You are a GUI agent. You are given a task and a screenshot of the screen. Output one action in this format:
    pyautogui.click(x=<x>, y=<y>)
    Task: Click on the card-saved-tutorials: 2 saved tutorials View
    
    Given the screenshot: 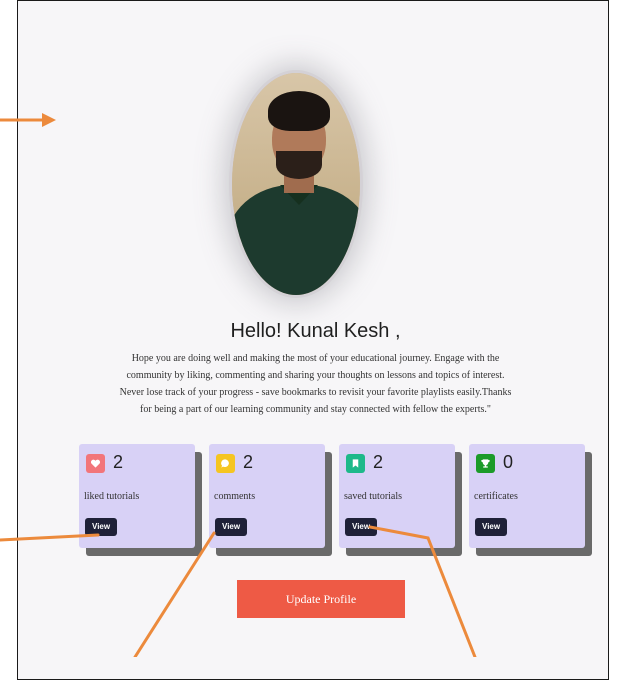 What is the action you would take?
    pyautogui.click(x=397, y=496)
    